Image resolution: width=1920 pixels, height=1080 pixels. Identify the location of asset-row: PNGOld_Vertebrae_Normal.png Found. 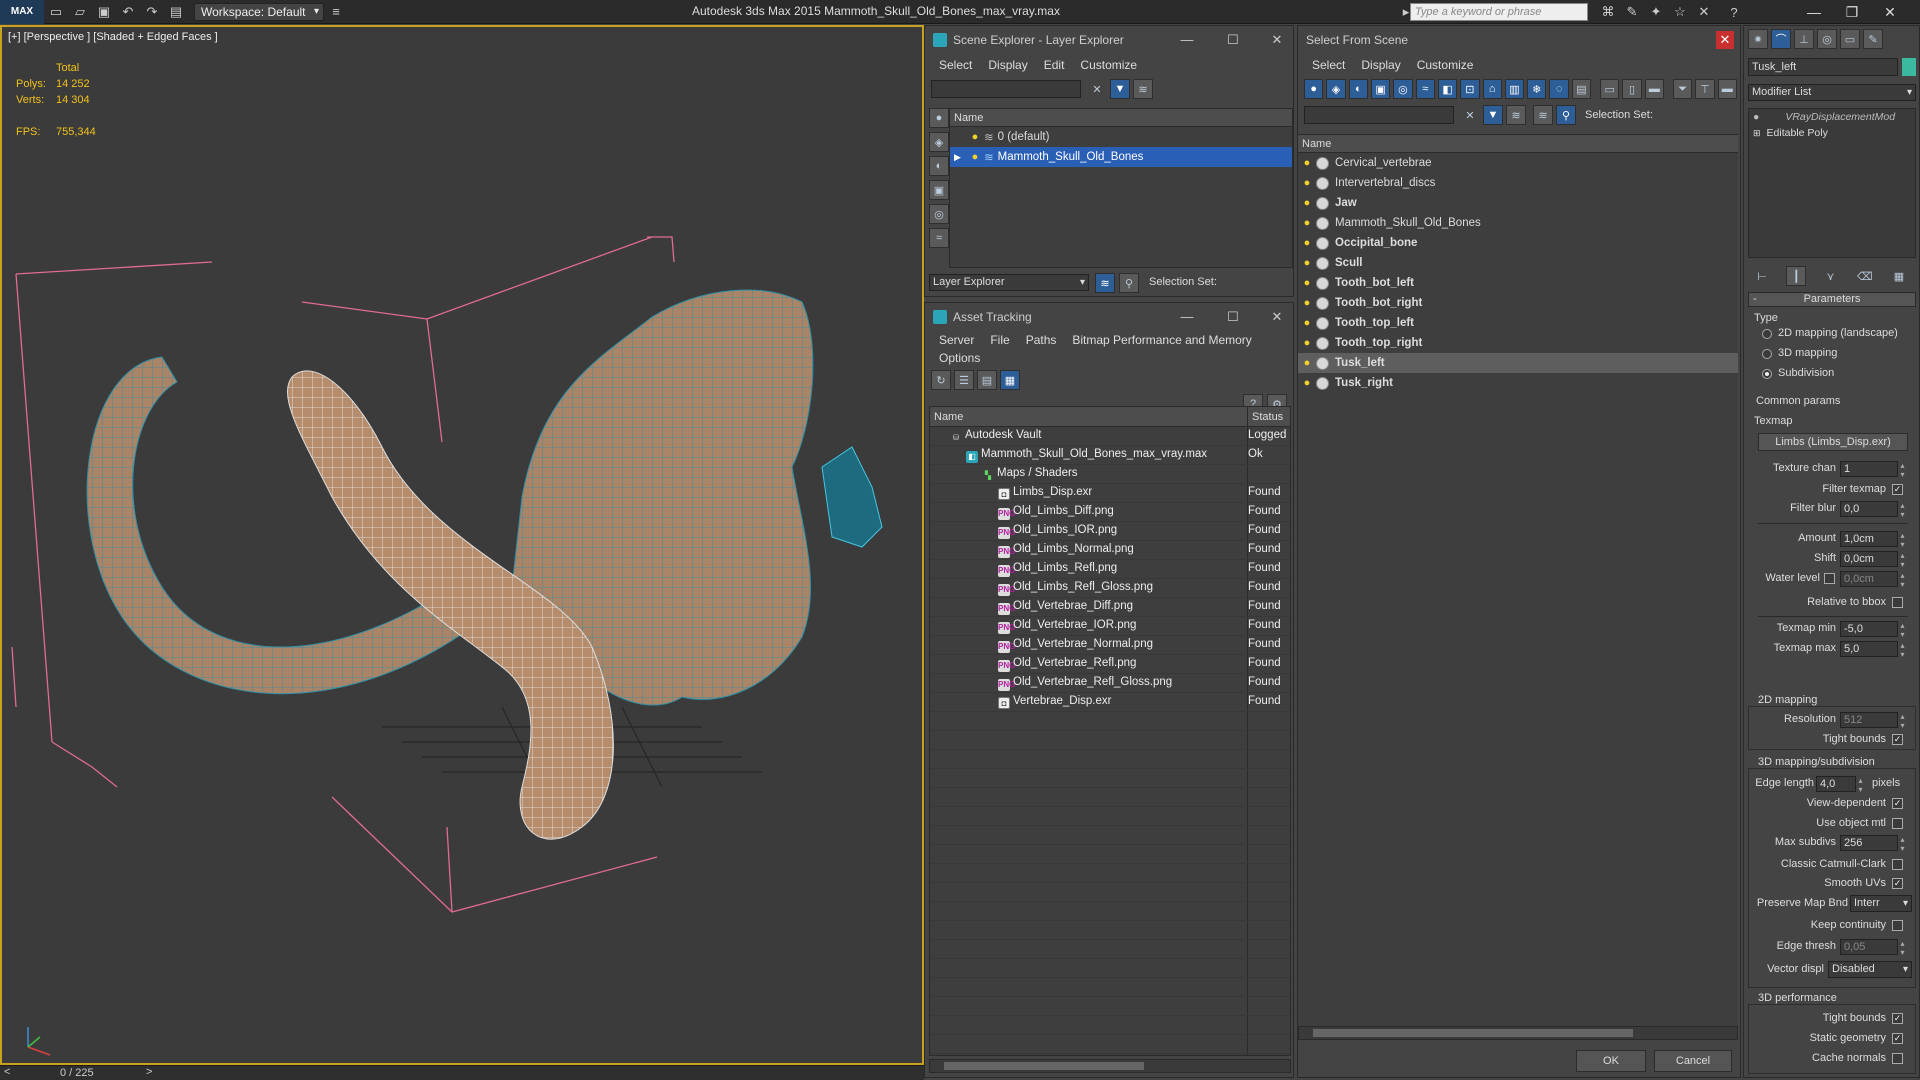
(1110, 645).